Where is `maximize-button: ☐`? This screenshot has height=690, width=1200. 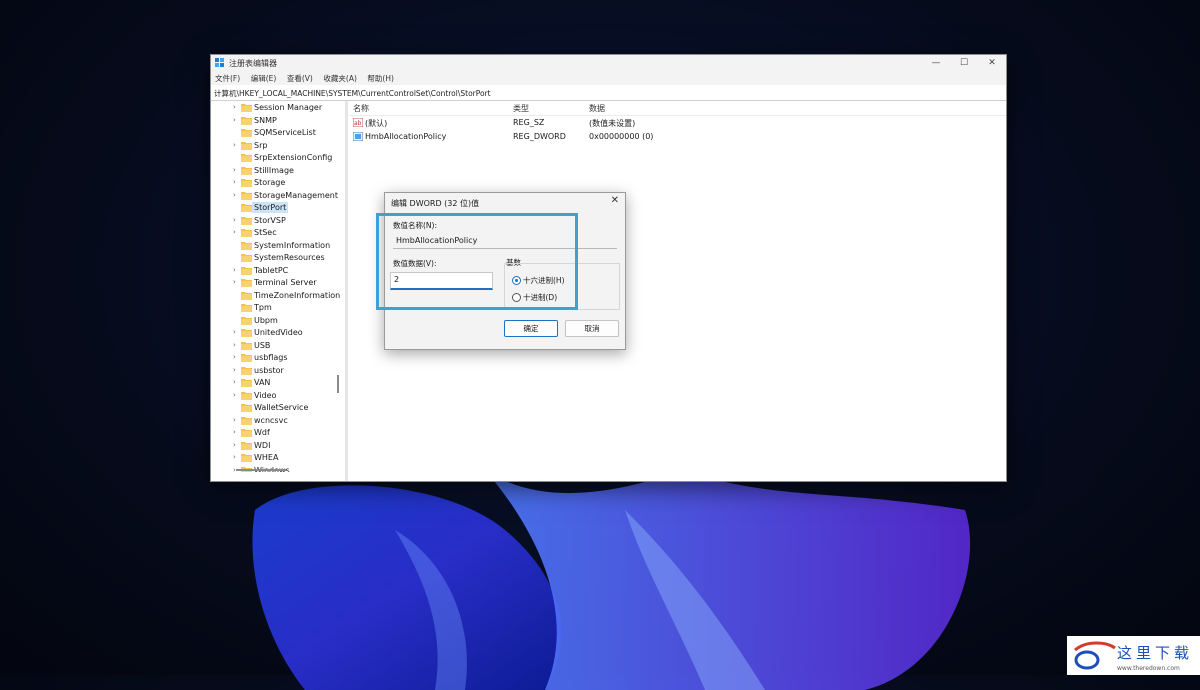 maximize-button: ☐ is located at coordinates (964, 63).